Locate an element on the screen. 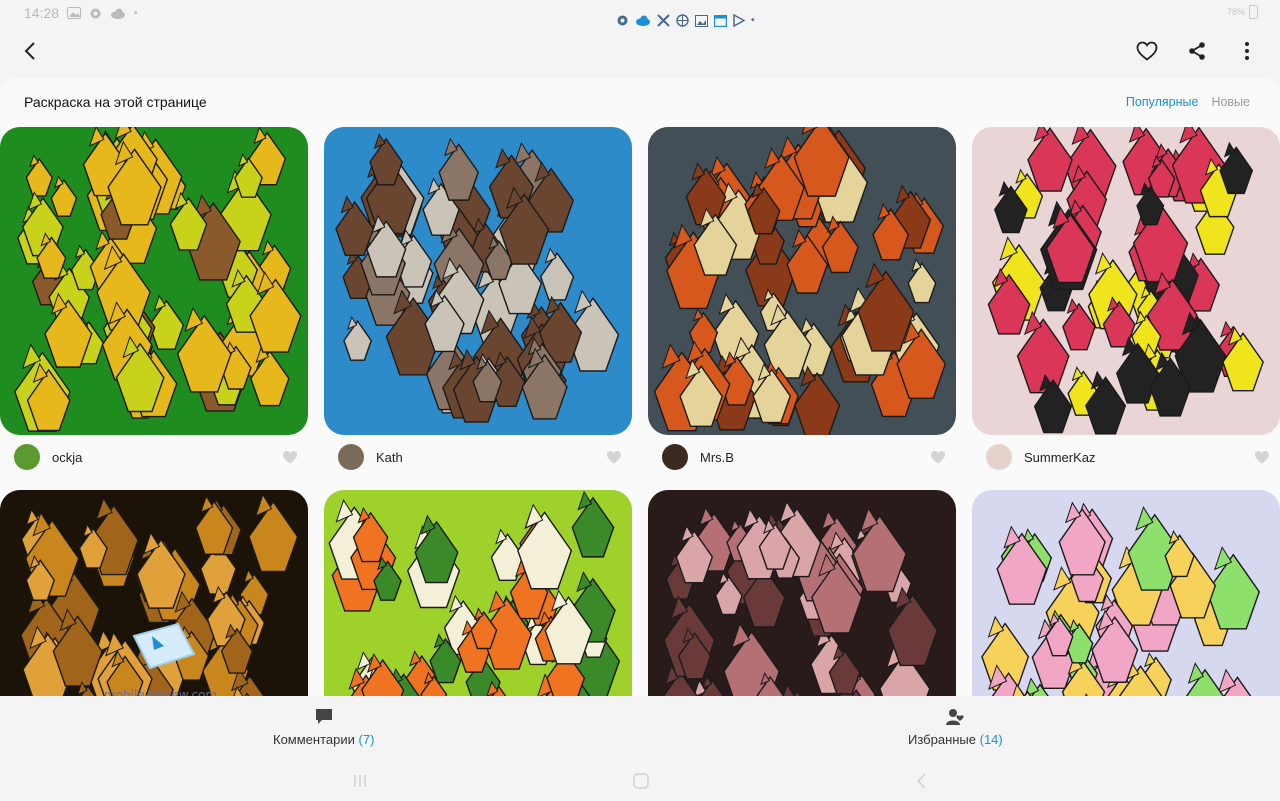  artwork-card: Mrs.B is located at coordinates (802, 303).